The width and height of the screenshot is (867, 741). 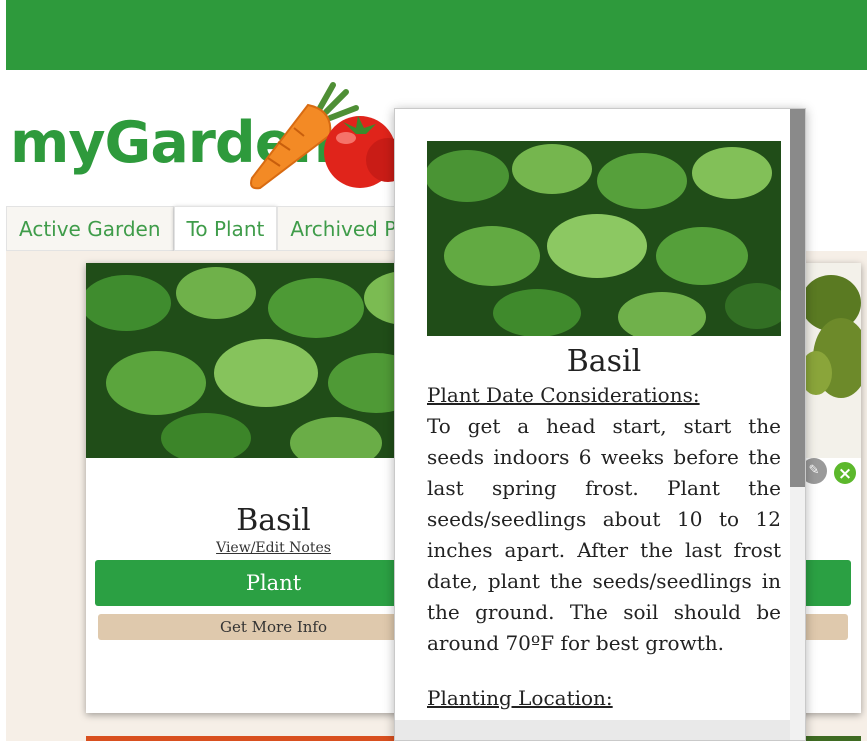 What do you see at coordinates (202, 137) in the screenshot?
I see `app-logo: myGarden` at bounding box center [202, 137].